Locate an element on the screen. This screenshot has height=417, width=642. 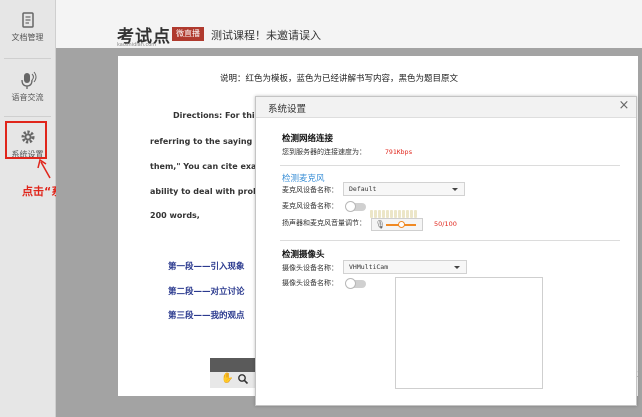
camera-section-title: 检测摄像头 is located at coordinates (303, 255).